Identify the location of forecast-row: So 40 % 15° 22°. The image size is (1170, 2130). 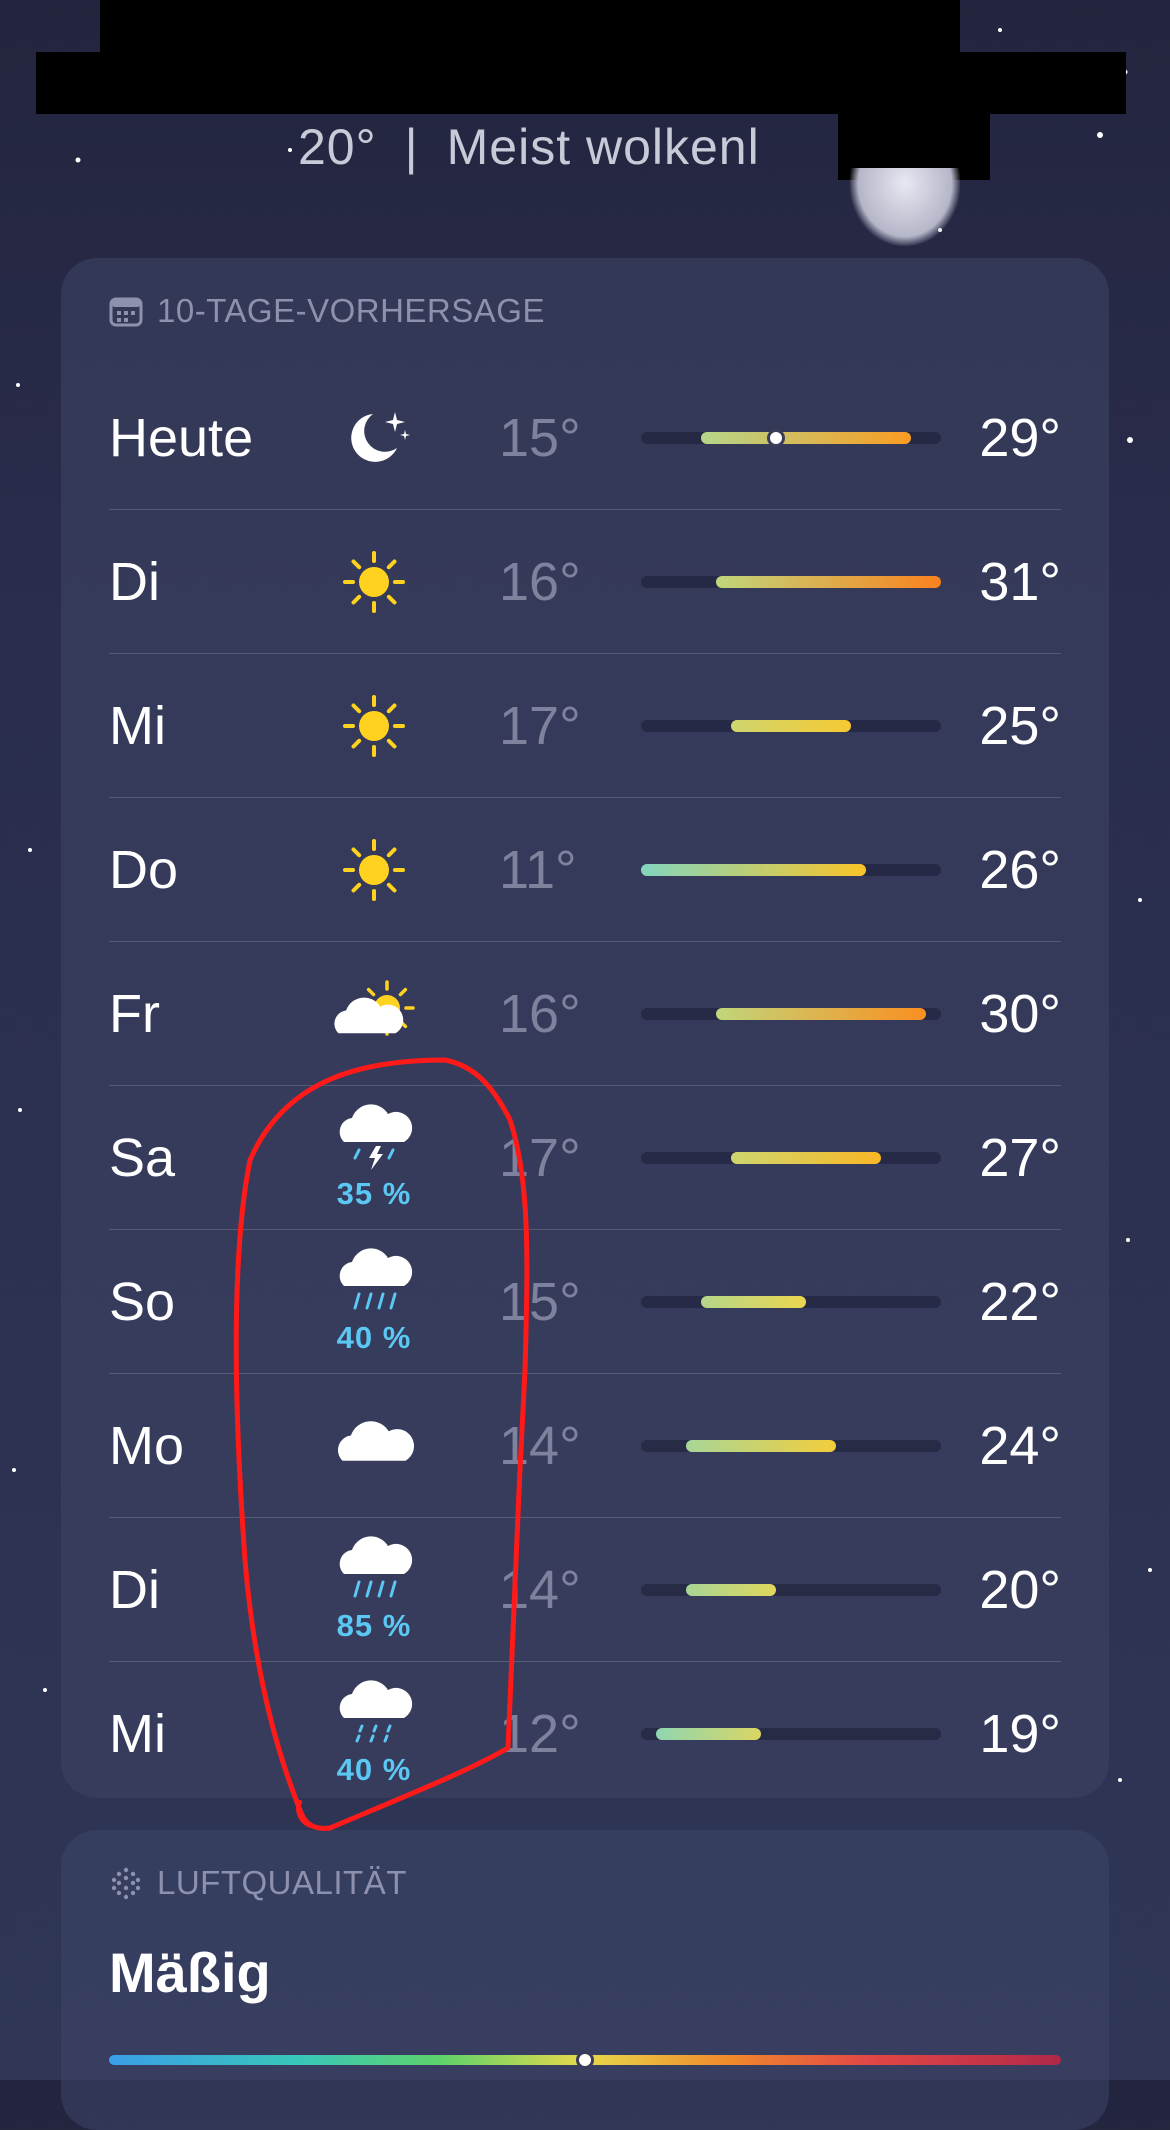
(585, 1302).